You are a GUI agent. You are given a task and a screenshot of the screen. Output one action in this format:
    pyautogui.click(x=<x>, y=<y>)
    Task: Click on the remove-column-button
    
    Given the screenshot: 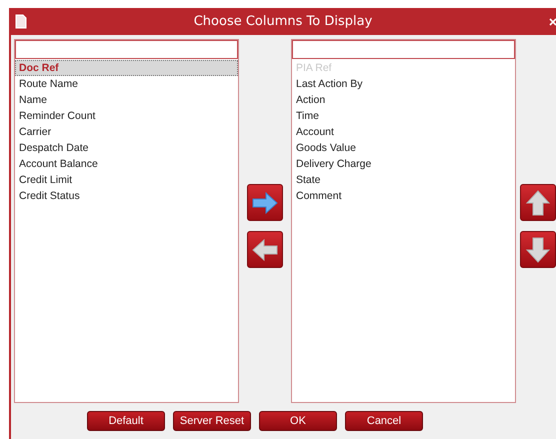 What is the action you would take?
    pyautogui.click(x=265, y=249)
    